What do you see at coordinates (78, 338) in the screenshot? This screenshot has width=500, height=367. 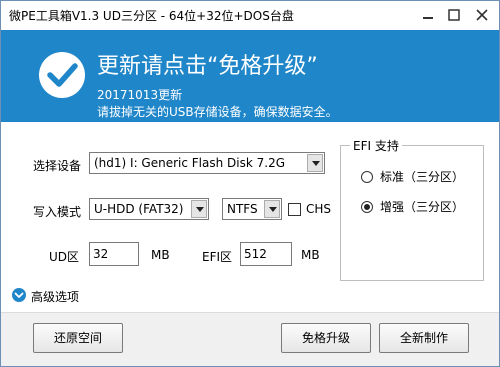 I see `restore-space-button: 还原空间` at bounding box center [78, 338].